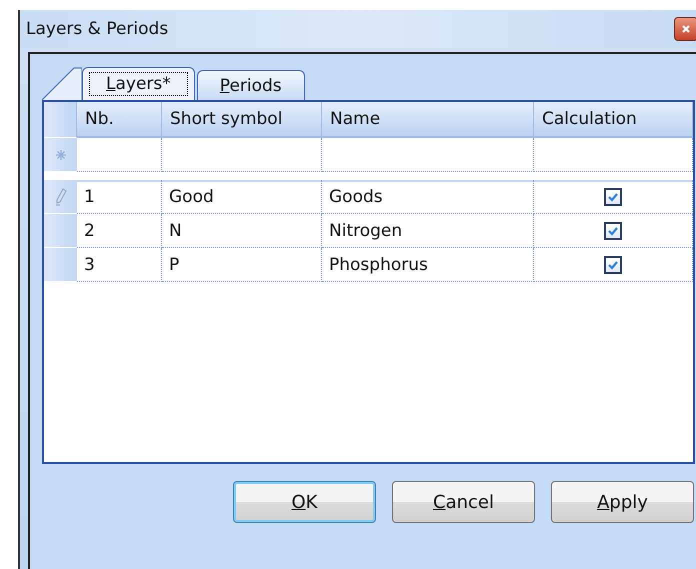 Image resolution: width=696 pixels, height=569 pixels. Describe the element at coordinates (119, 197) in the screenshot. I see `table-cell: 1` at that location.